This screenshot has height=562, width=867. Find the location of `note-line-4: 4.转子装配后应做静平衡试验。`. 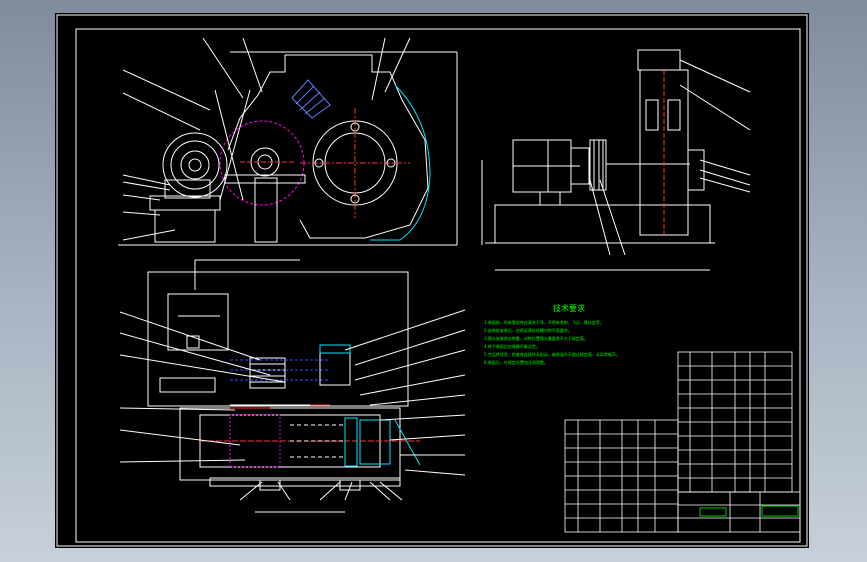

note-line-4: 4.转子装配后应做静平衡试验。 is located at coordinates (512, 346).